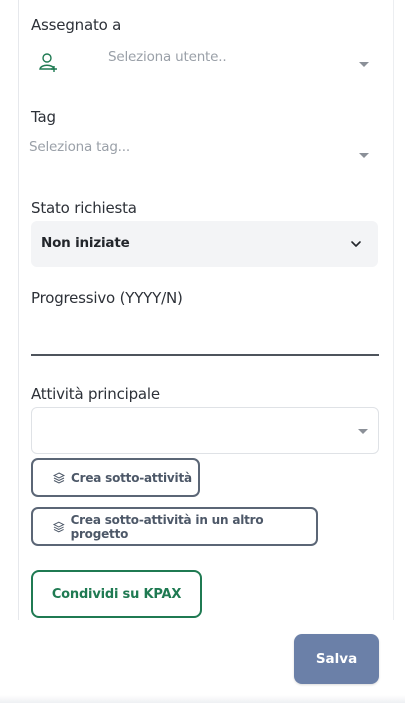  I want to click on assigned-to-label: Assegnato a, so click(76, 25).